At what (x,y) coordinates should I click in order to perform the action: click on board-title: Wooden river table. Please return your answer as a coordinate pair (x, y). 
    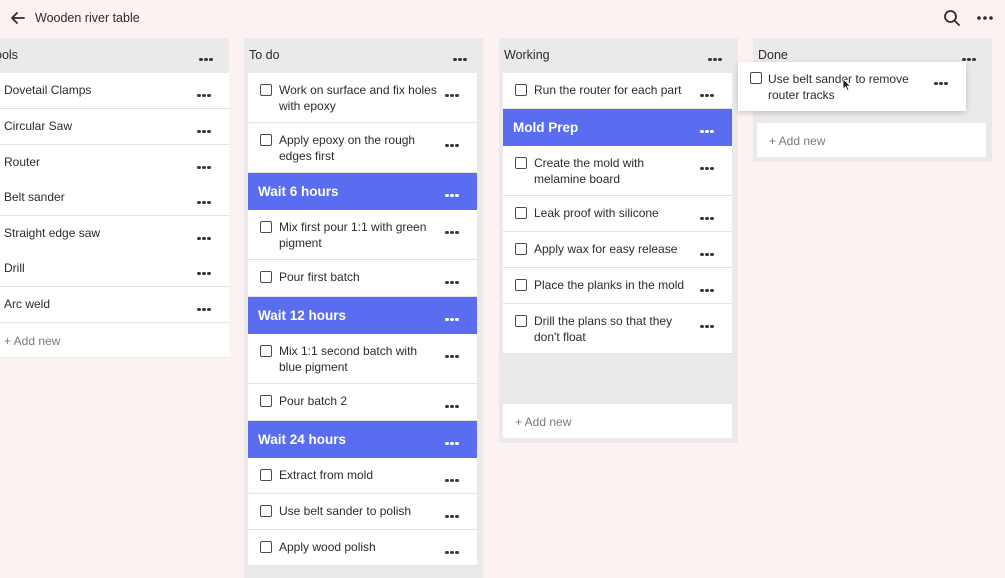
    Looking at the image, I should click on (87, 18).